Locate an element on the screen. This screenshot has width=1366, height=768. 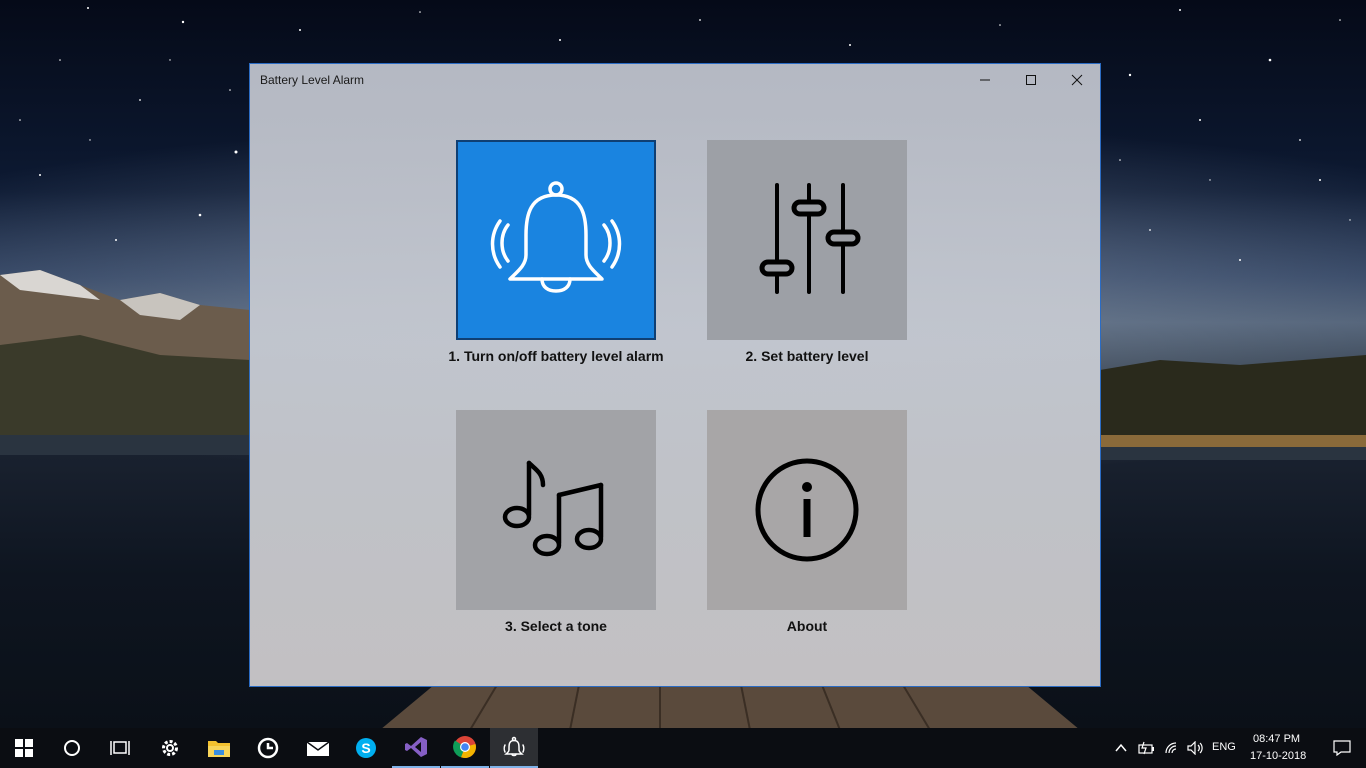
settings-icon is located at coordinates (170, 748).